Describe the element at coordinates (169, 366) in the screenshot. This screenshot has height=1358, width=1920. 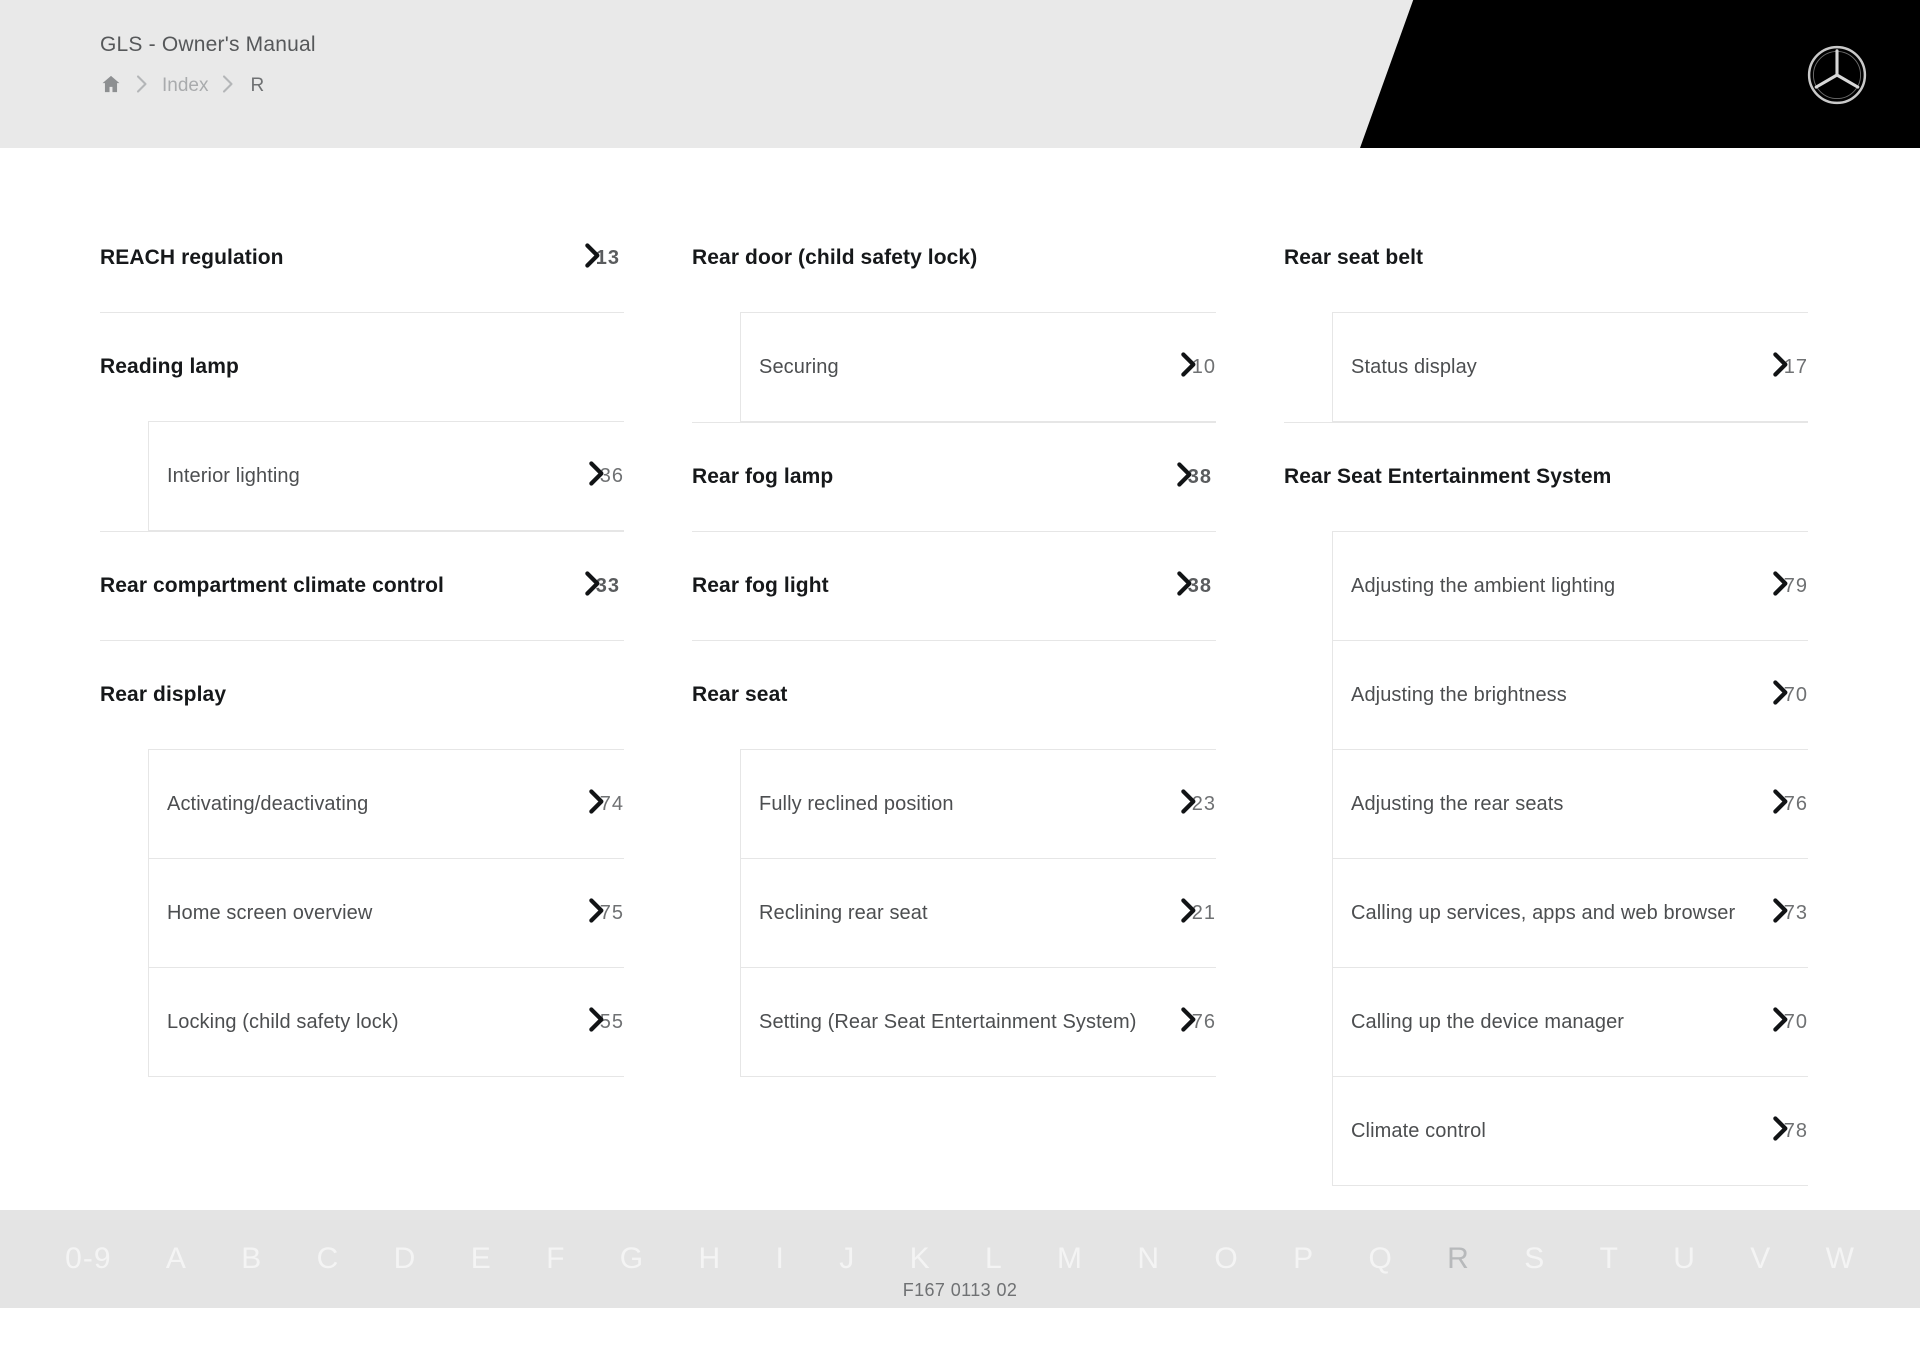
I see `index-entry-label: Reading lamp` at that location.